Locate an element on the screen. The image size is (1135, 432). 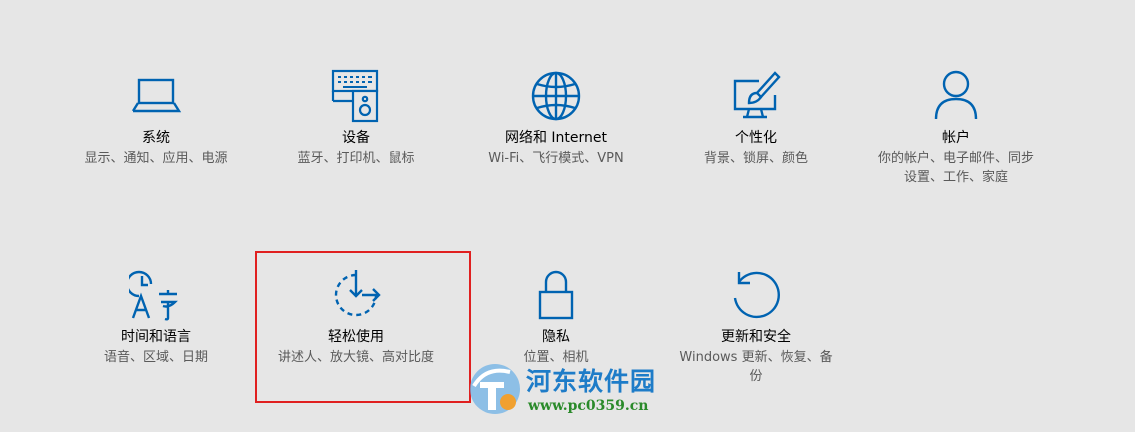
tile-personalization: 个性化 背景、锁屏、颜色 is located at coordinates (756, 118).